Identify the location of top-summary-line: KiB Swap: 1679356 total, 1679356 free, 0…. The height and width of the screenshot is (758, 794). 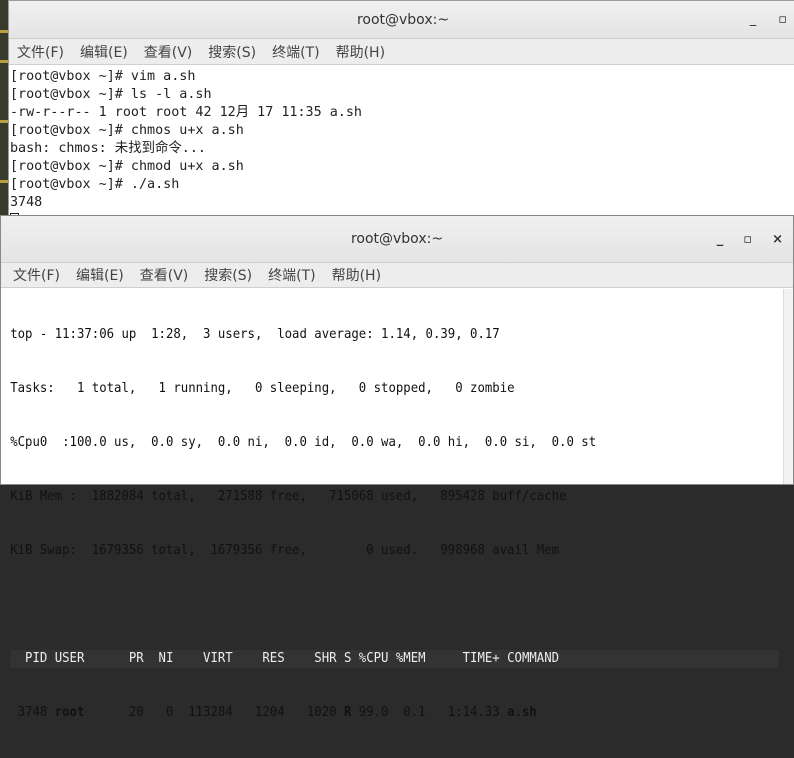
(285, 550).